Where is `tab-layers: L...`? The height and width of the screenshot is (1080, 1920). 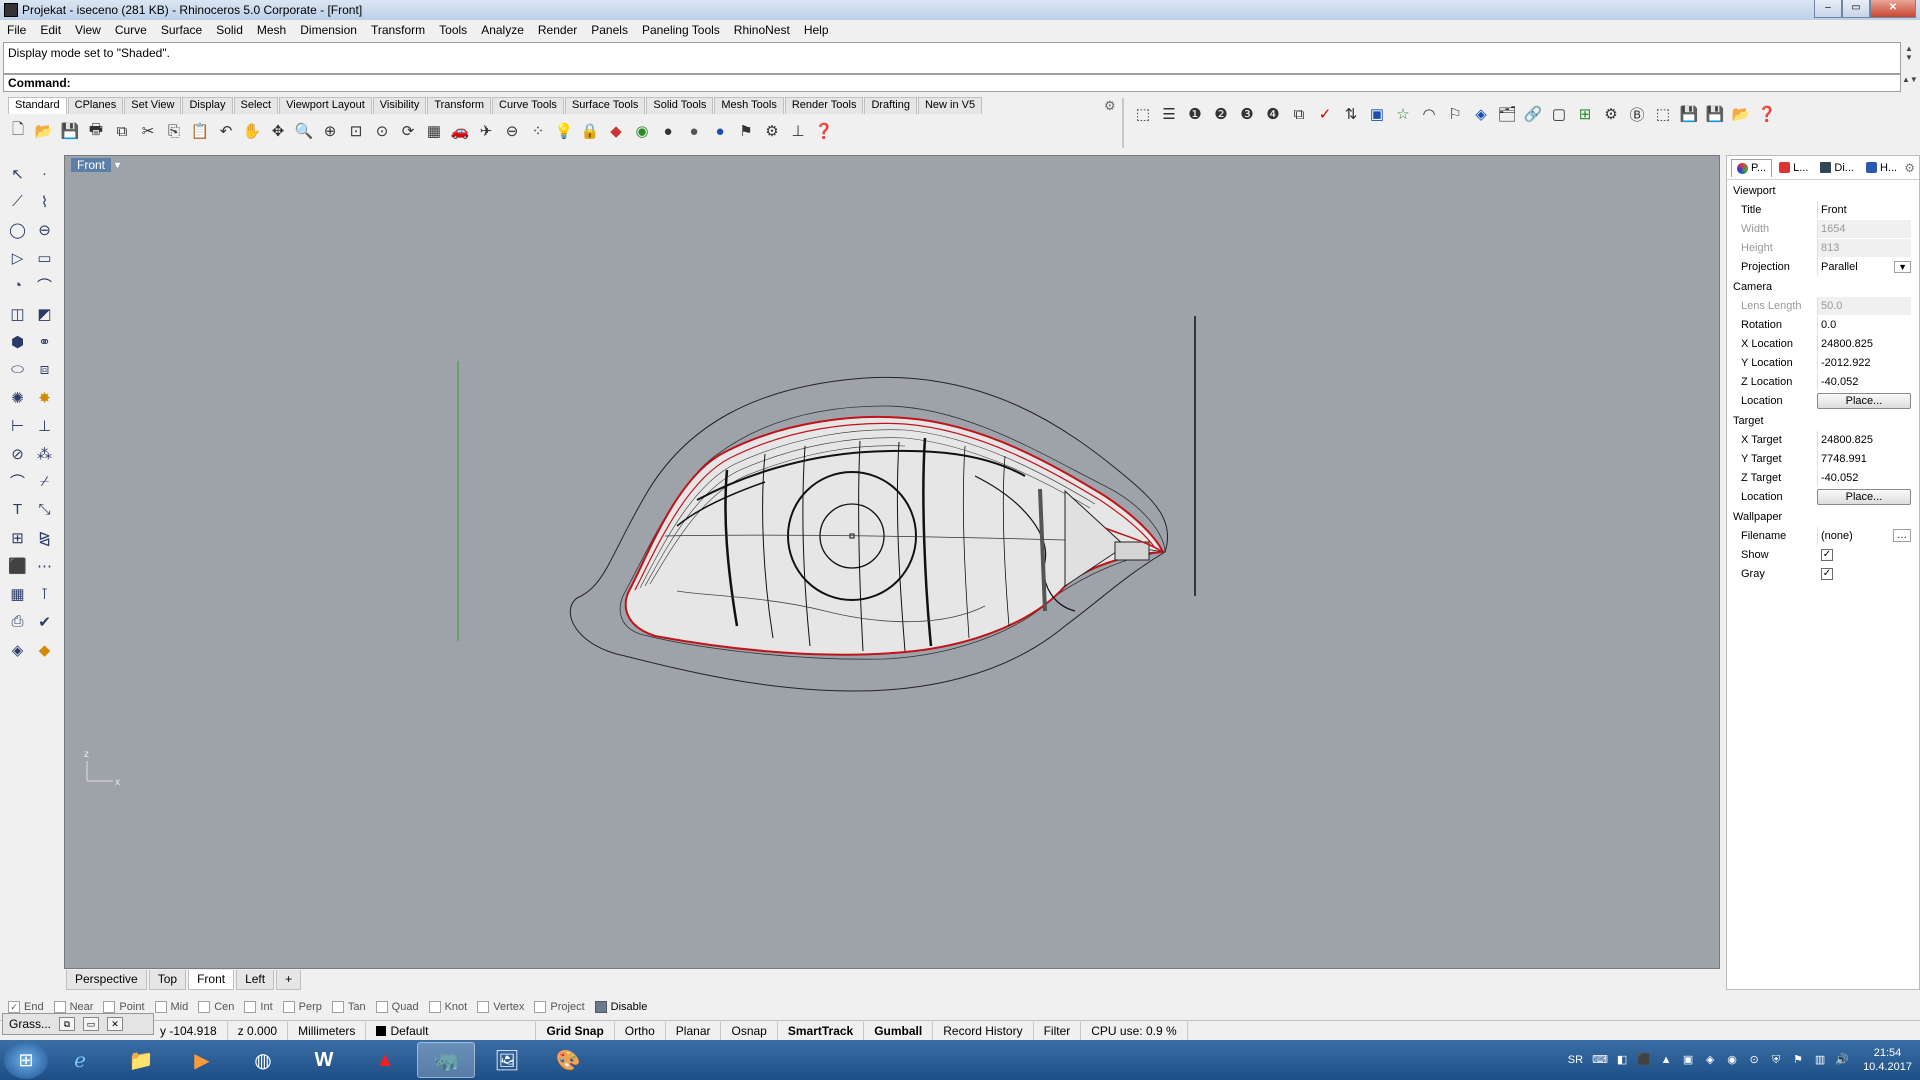 tab-layers: L... is located at coordinates (1793, 168).